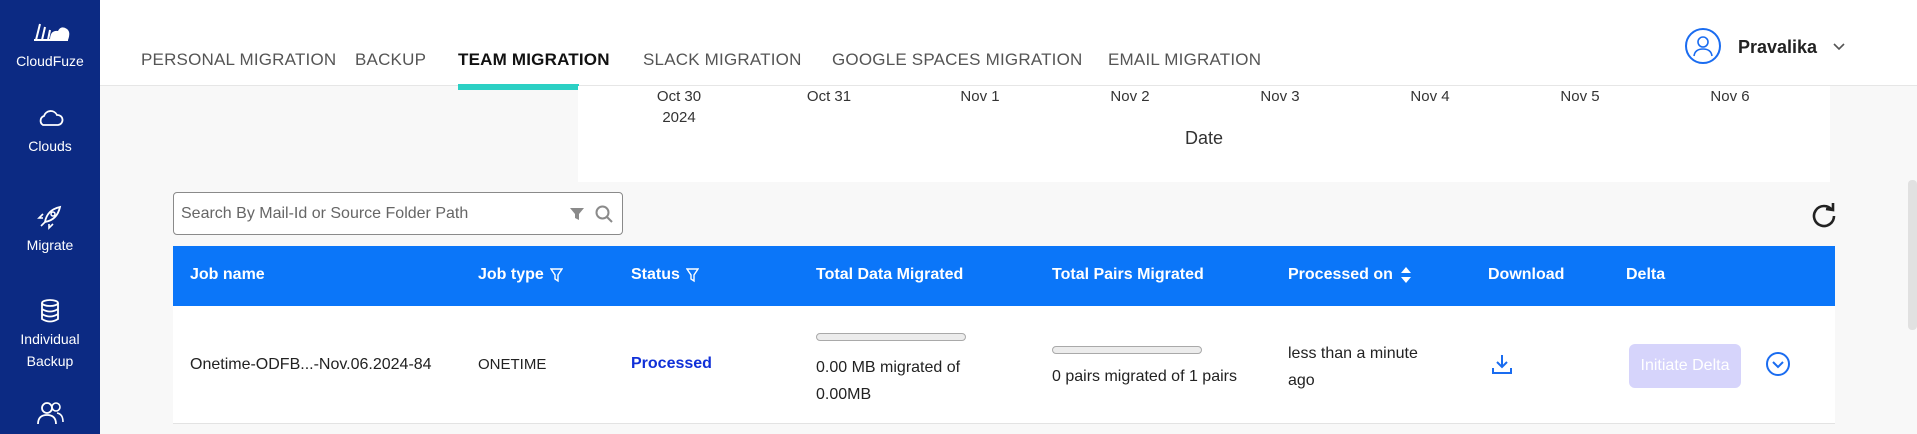 The height and width of the screenshot is (434, 1917). Describe the element at coordinates (1580, 96) in the screenshot. I see `x-tick-label: Nov 5` at that location.